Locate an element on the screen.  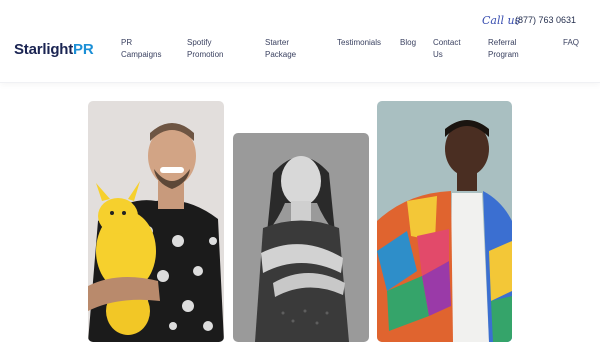
phone-link: (877) 763 0631 is located at coordinates (545, 20).